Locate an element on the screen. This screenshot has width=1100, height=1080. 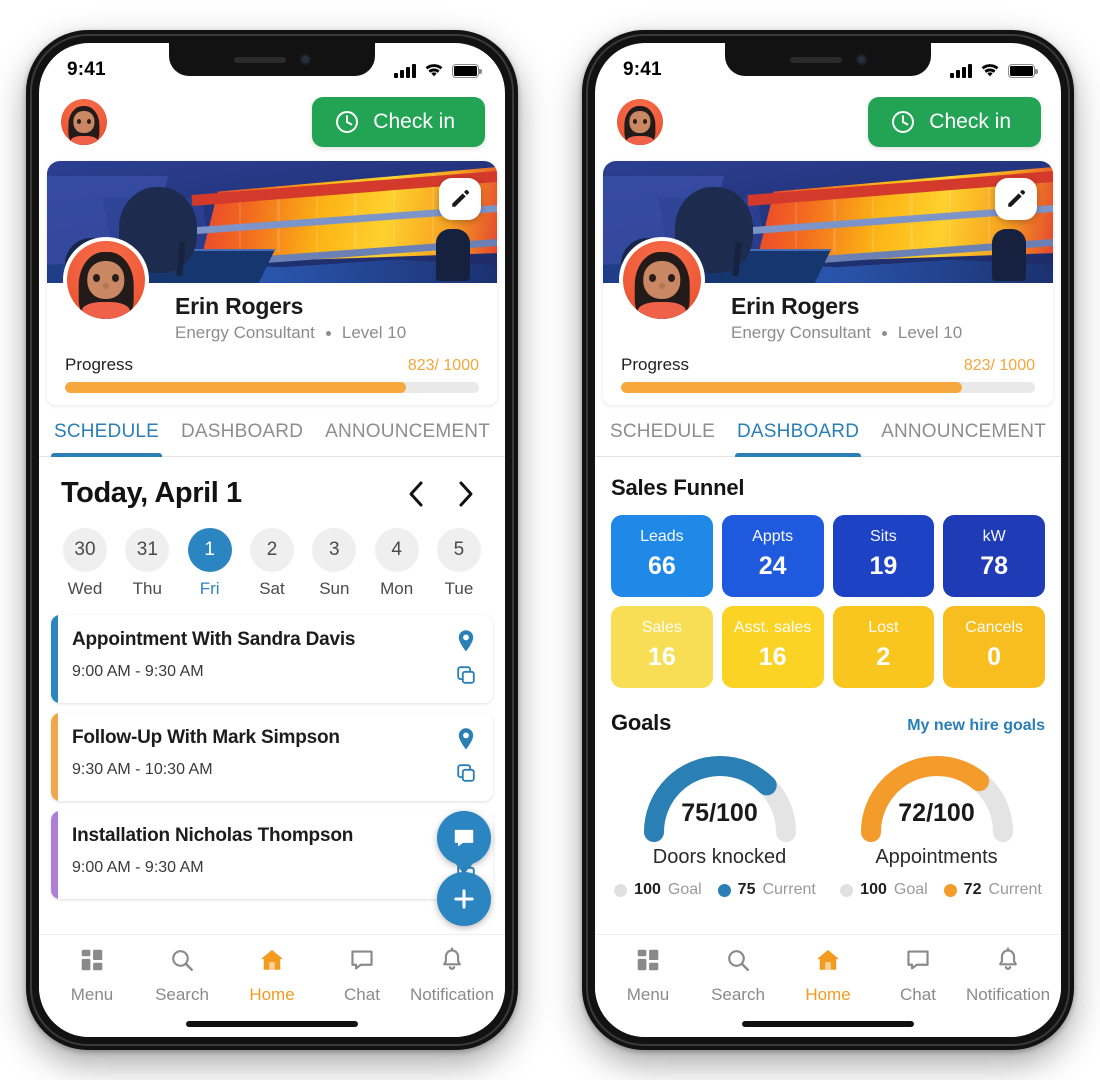
gauge-doors-knocked: 75/100 Doors knocked is located at coordinates (719, 805).